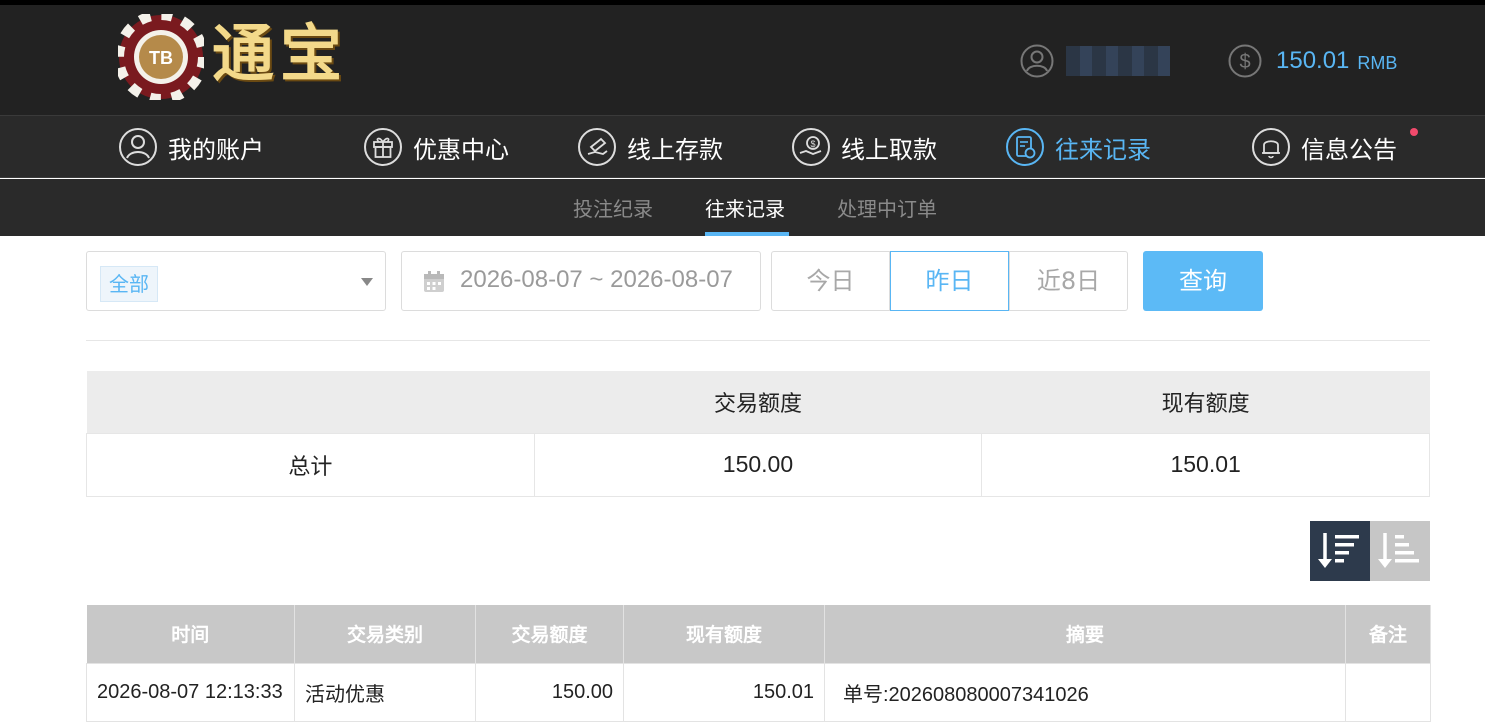 This screenshot has width=1485, height=722. I want to click on quick-last8days-button: 近8日, so click(1068, 281).